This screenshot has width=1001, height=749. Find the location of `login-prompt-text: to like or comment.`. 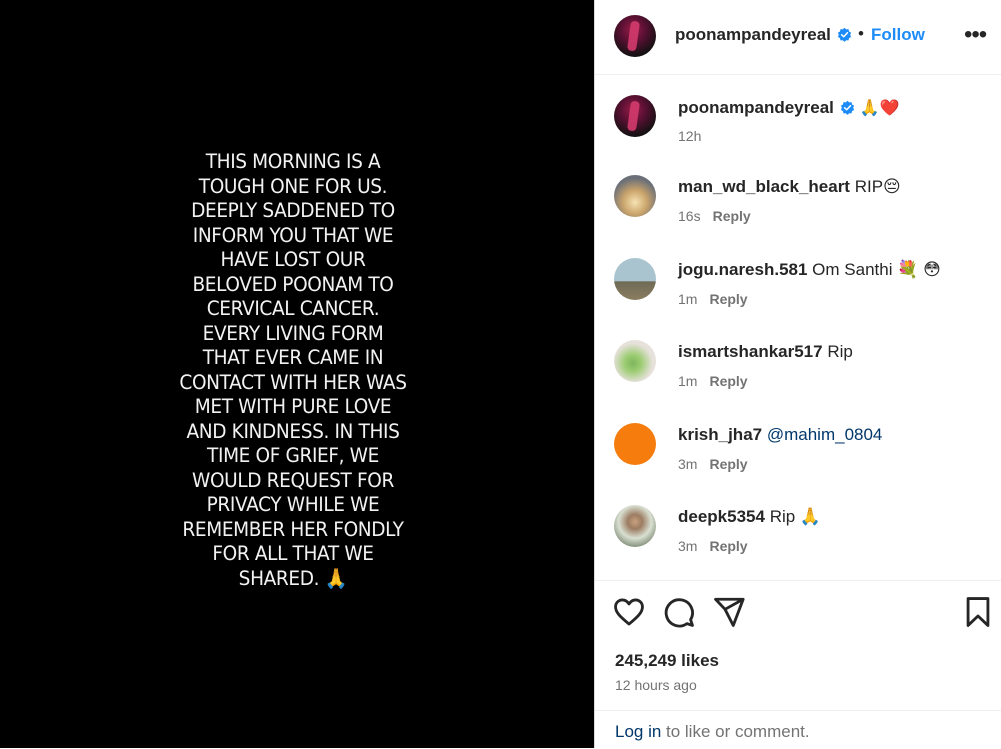

login-prompt-text: to like or comment. is located at coordinates (738, 731).